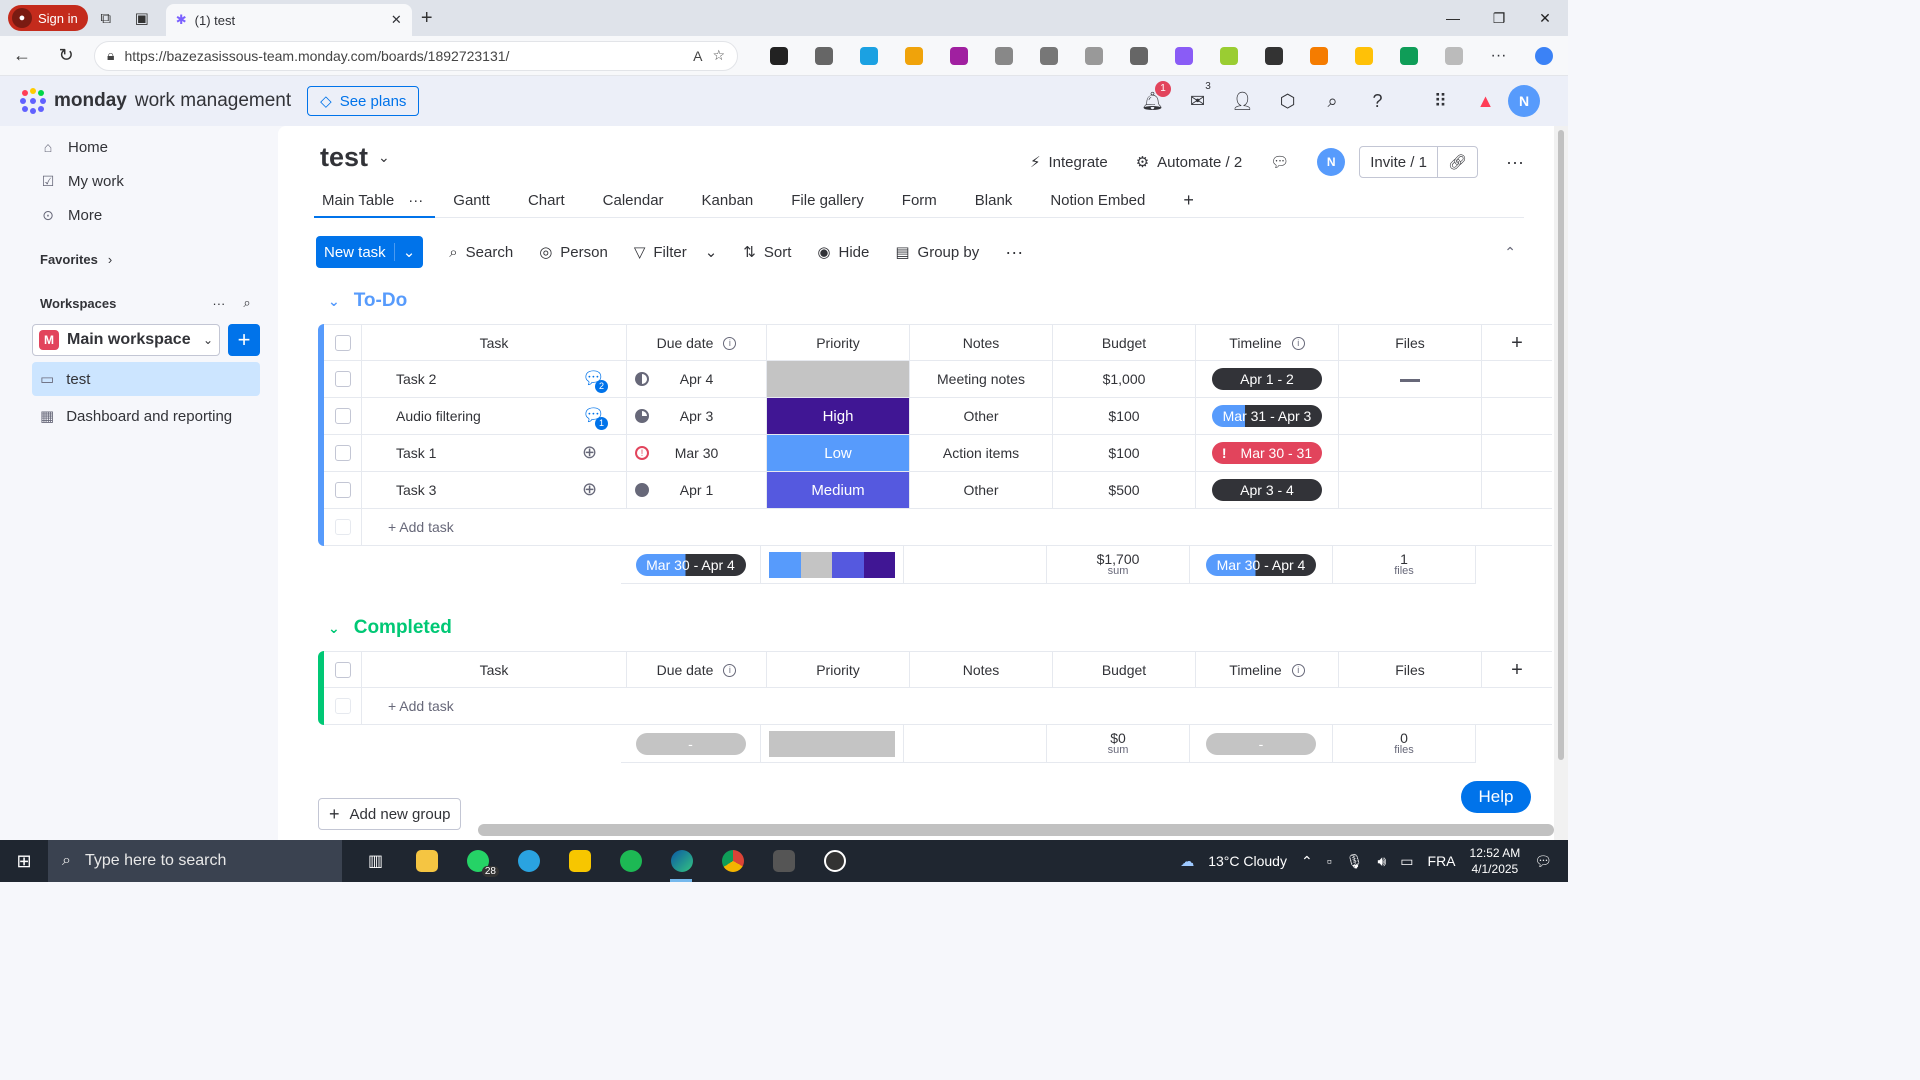 The width and height of the screenshot is (1920, 1080). I want to click on sidebar-item-my-work: ☑ My work, so click(138, 181).